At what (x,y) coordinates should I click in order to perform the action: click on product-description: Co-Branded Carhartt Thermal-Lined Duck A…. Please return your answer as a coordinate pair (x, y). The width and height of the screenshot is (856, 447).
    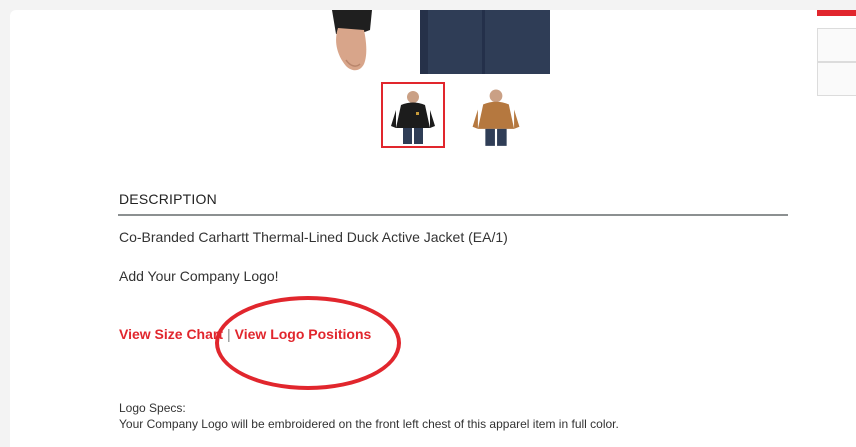
    Looking at the image, I should click on (313, 237).